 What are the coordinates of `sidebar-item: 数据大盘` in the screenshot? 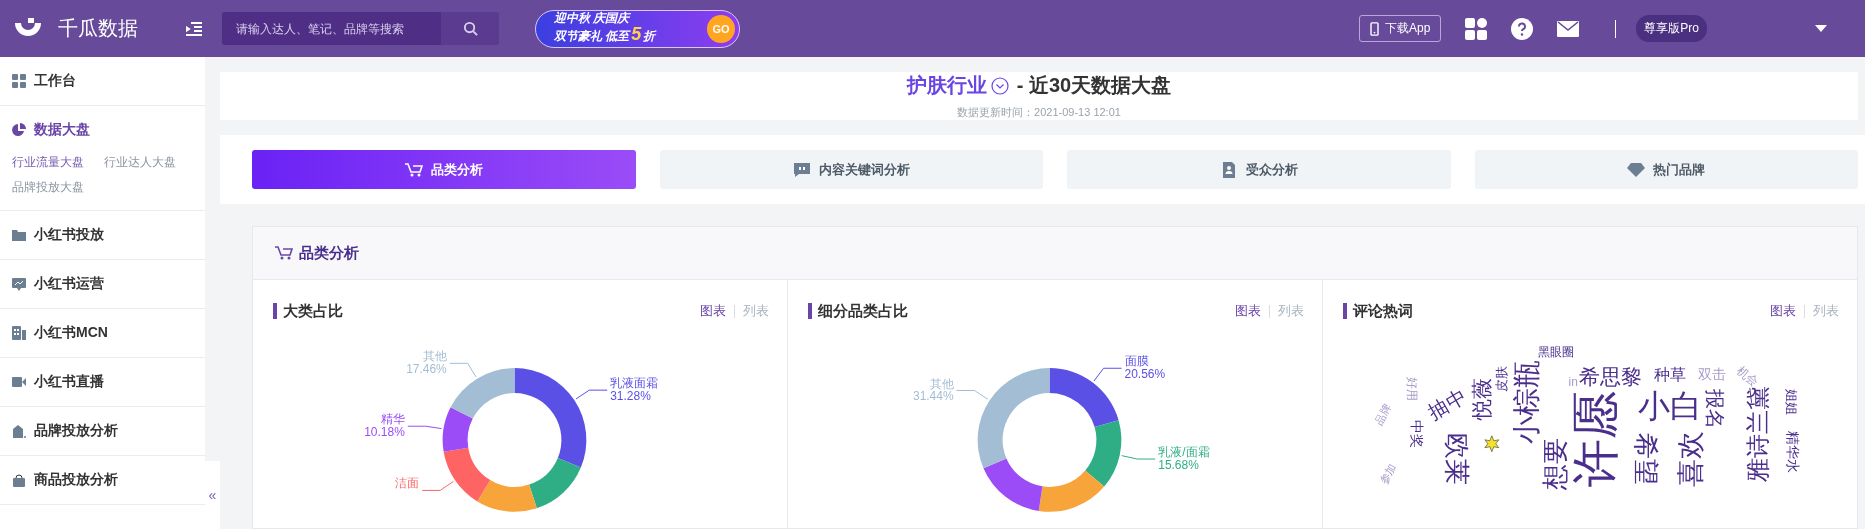 It's located at (102, 130).